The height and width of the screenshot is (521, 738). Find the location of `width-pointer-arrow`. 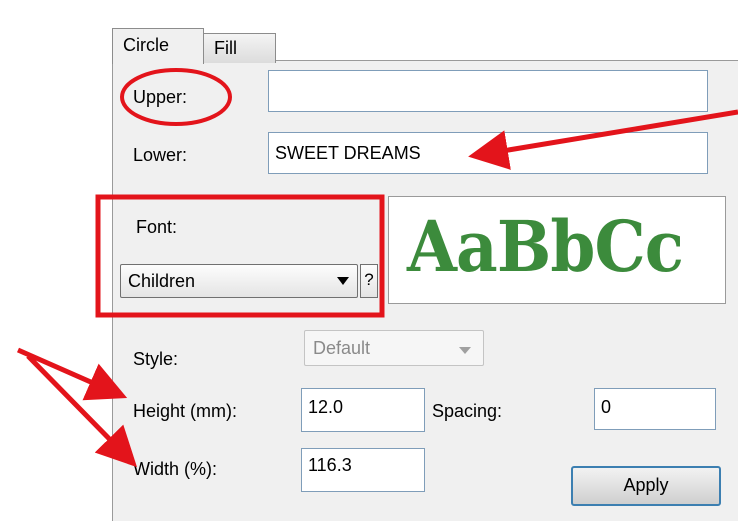

width-pointer-arrow is located at coordinates (82, 411).